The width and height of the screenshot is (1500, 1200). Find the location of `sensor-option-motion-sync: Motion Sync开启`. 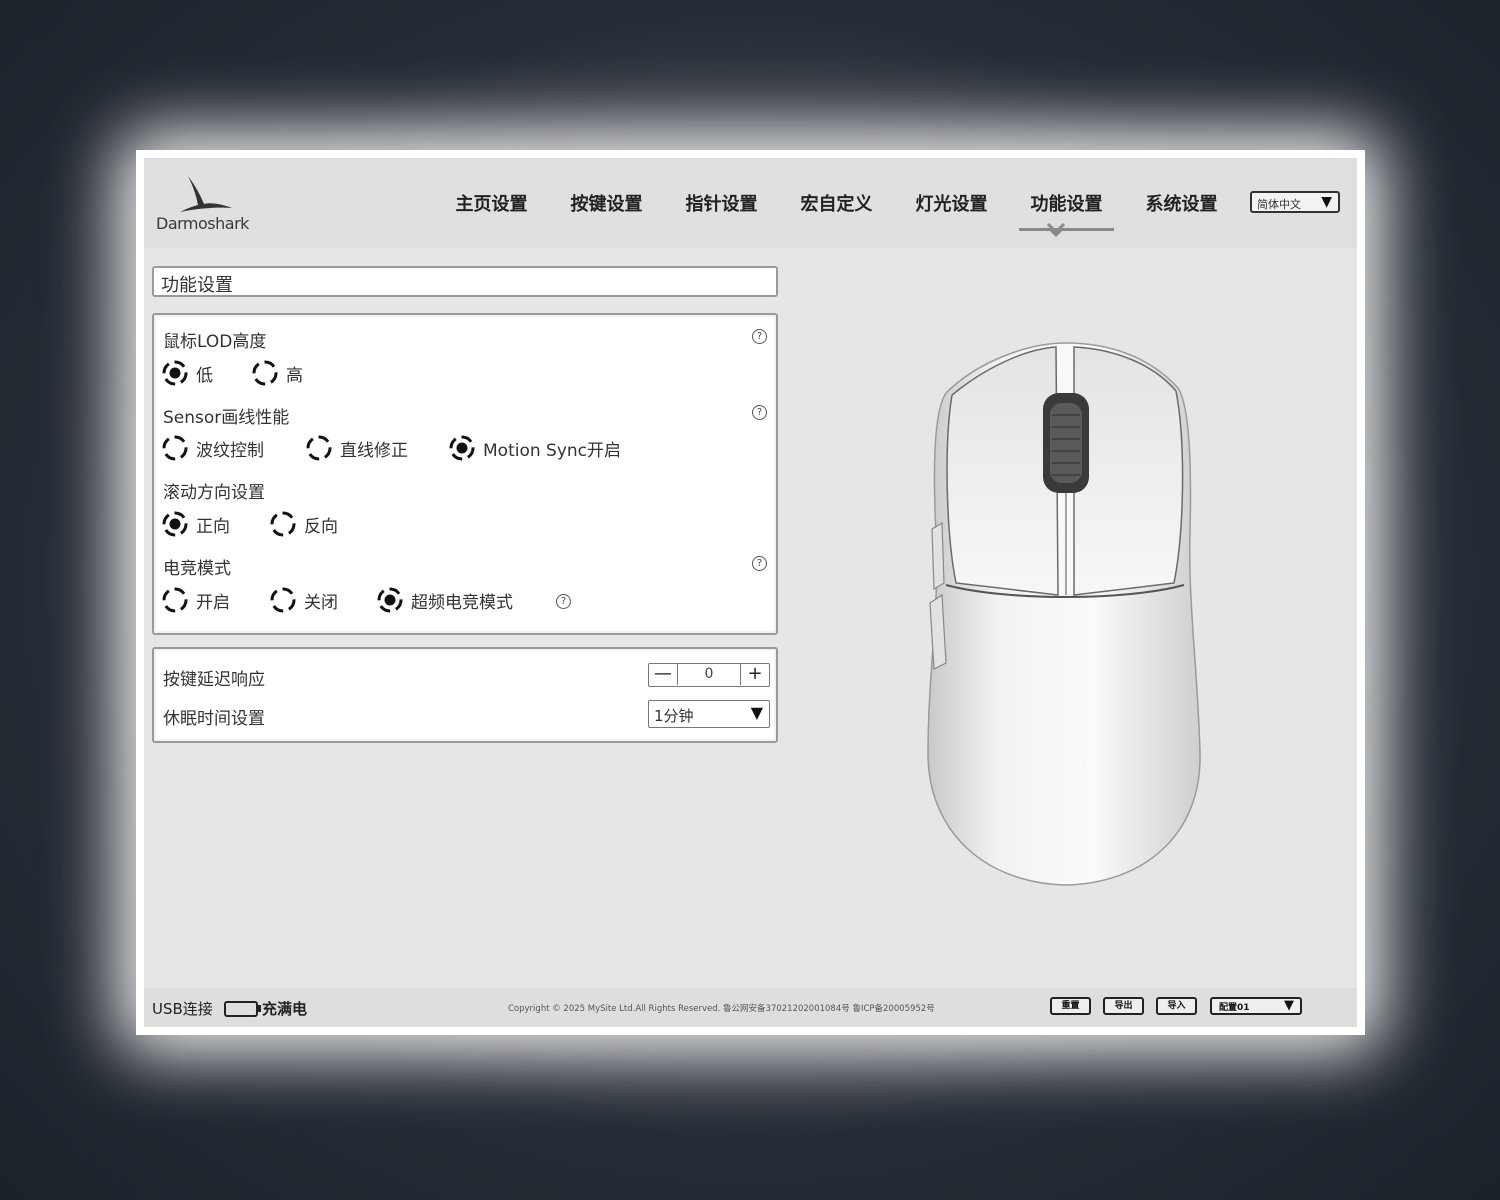

sensor-option-motion-sync: Motion Sync开启 is located at coordinates (534, 448).